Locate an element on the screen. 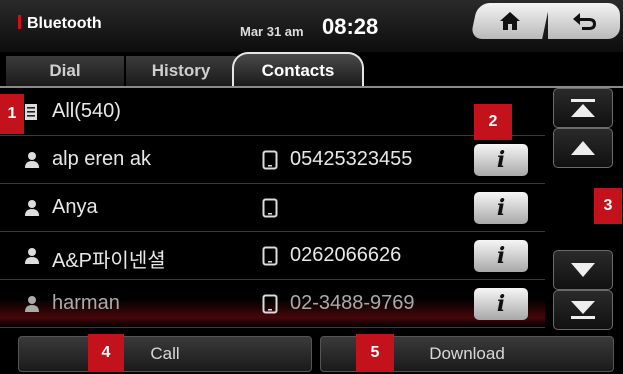  back-button is located at coordinates (584, 21).